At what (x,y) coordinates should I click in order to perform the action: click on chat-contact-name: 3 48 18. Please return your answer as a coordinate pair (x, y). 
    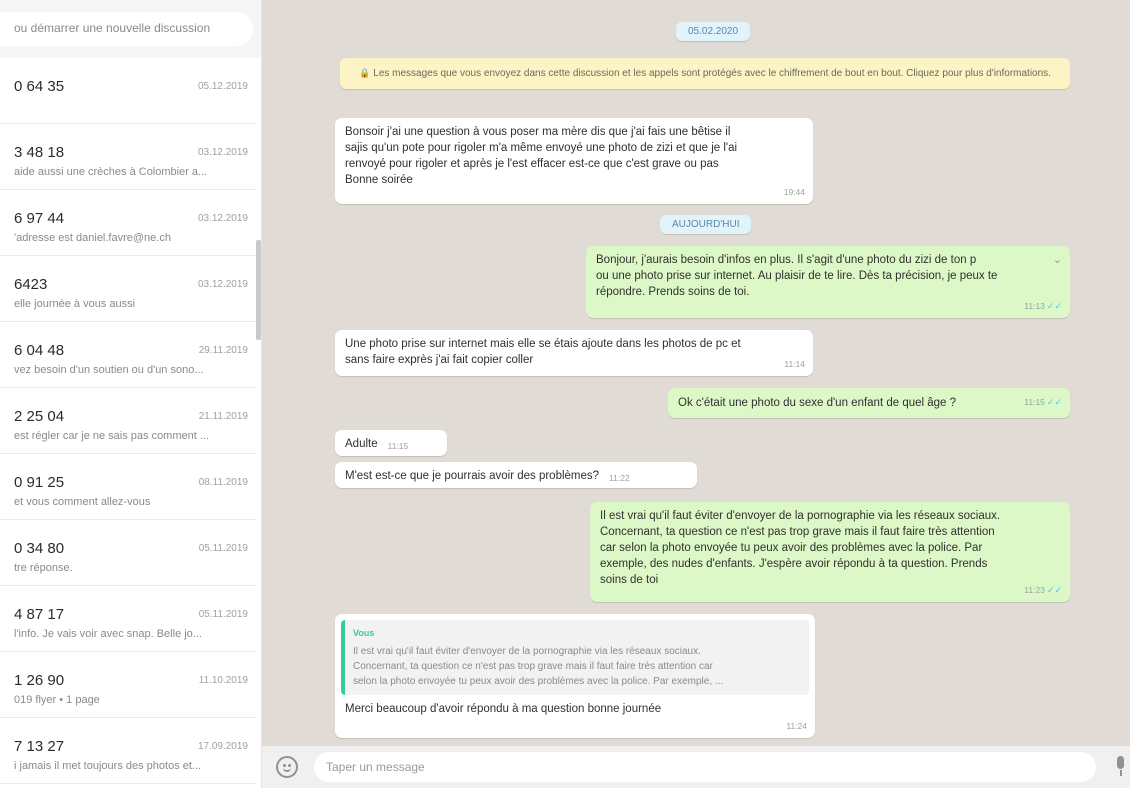
    Looking at the image, I should click on (39, 152).